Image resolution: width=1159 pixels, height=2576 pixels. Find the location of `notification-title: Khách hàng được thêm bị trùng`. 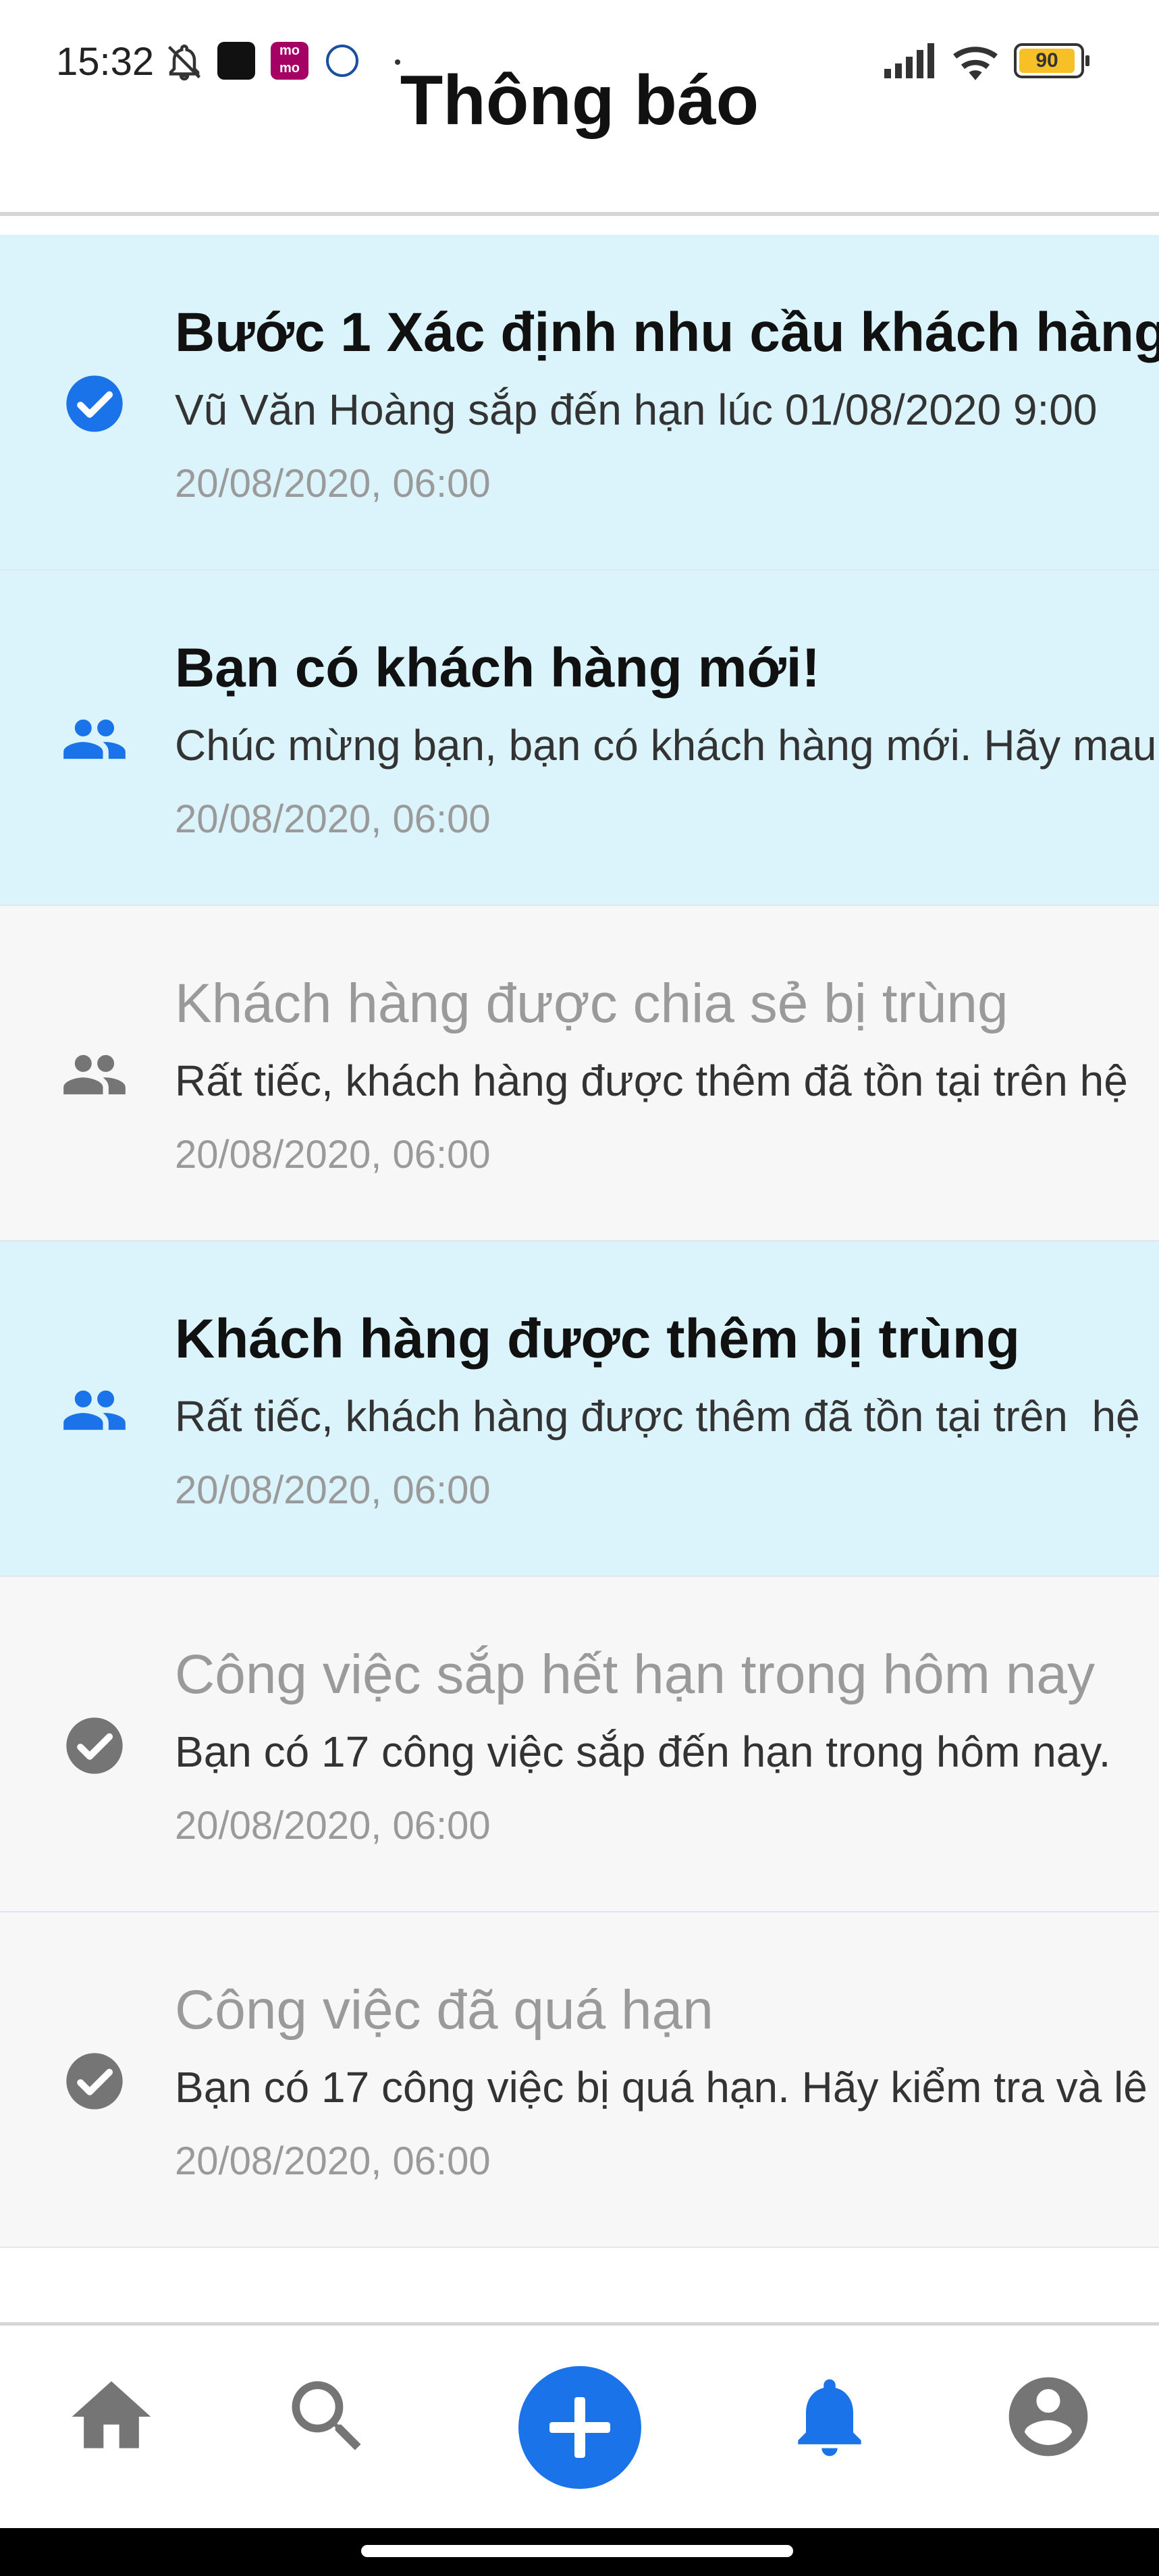

notification-title: Khách hàng được thêm bị trùng is located at coordinates (598, 1339).